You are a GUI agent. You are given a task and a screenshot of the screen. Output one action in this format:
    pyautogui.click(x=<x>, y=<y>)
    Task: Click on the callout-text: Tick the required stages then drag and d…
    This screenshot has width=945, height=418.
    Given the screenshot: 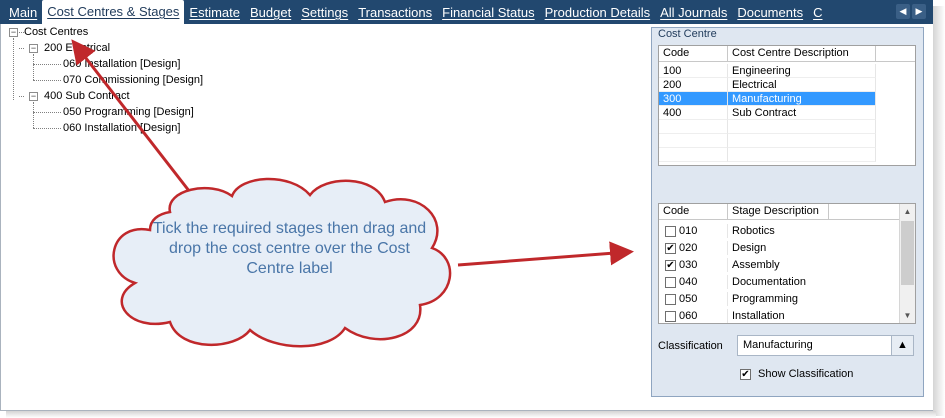 What is the action you would take?
    pyautogui.click(x=289, y=248)
    